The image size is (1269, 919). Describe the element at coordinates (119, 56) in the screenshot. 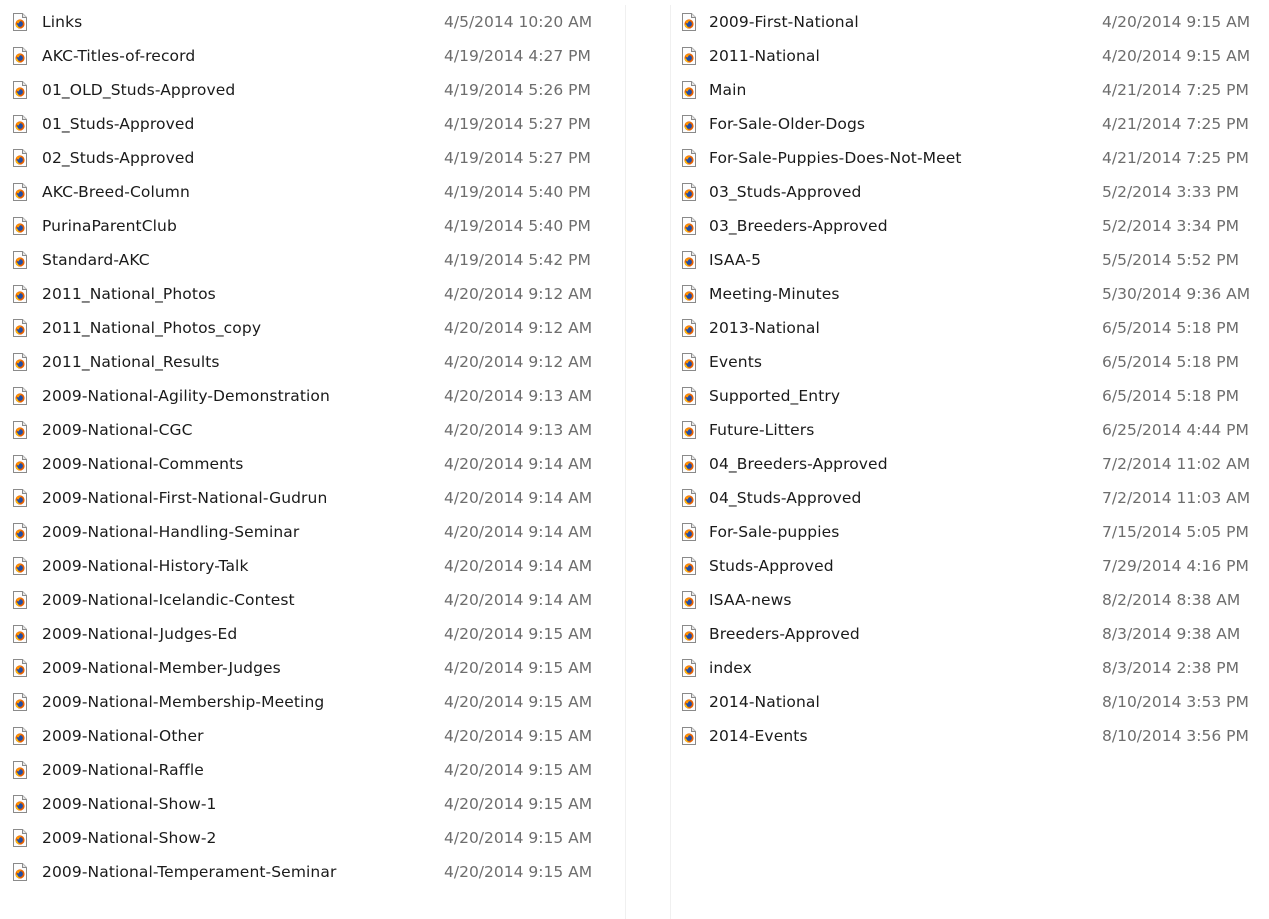

I see `file-name: AKC-Titles-of-record` at that location.